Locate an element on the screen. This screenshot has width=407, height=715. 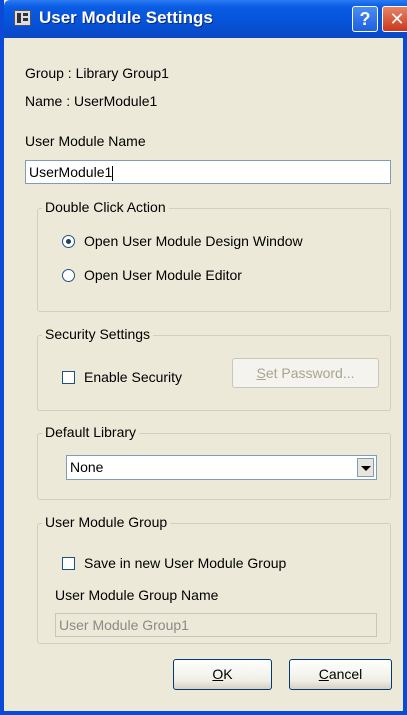
radio-module-editor is located at coordinates (68, 275).